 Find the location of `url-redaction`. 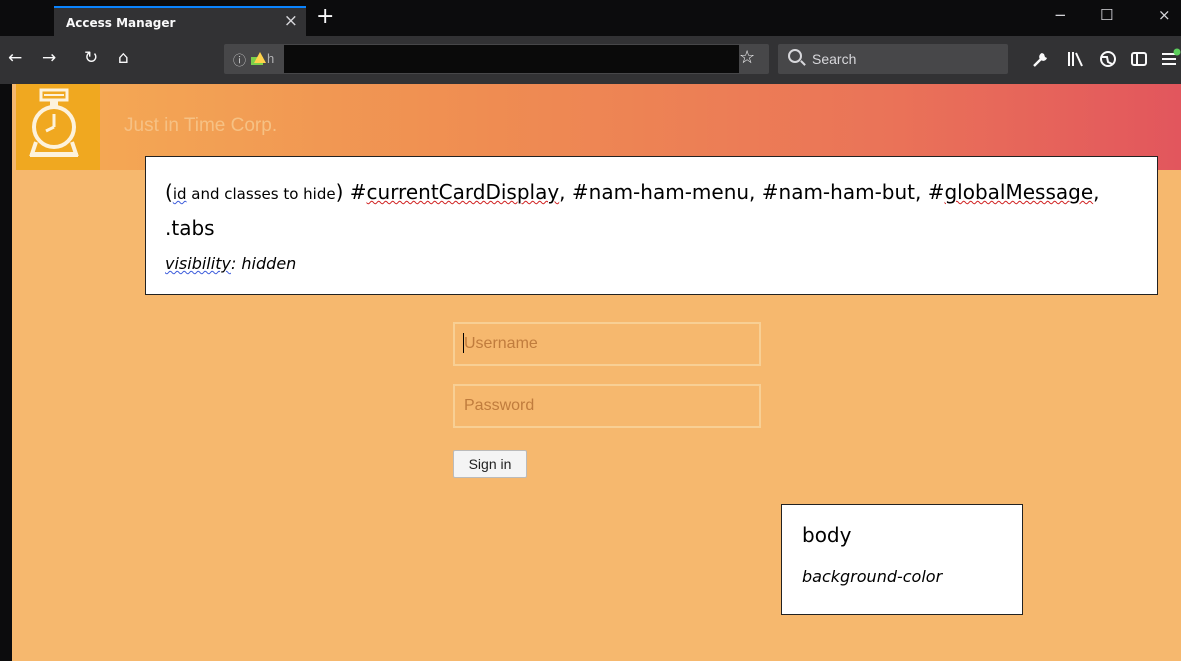

url-redaction is located at coordinates (511, 59).